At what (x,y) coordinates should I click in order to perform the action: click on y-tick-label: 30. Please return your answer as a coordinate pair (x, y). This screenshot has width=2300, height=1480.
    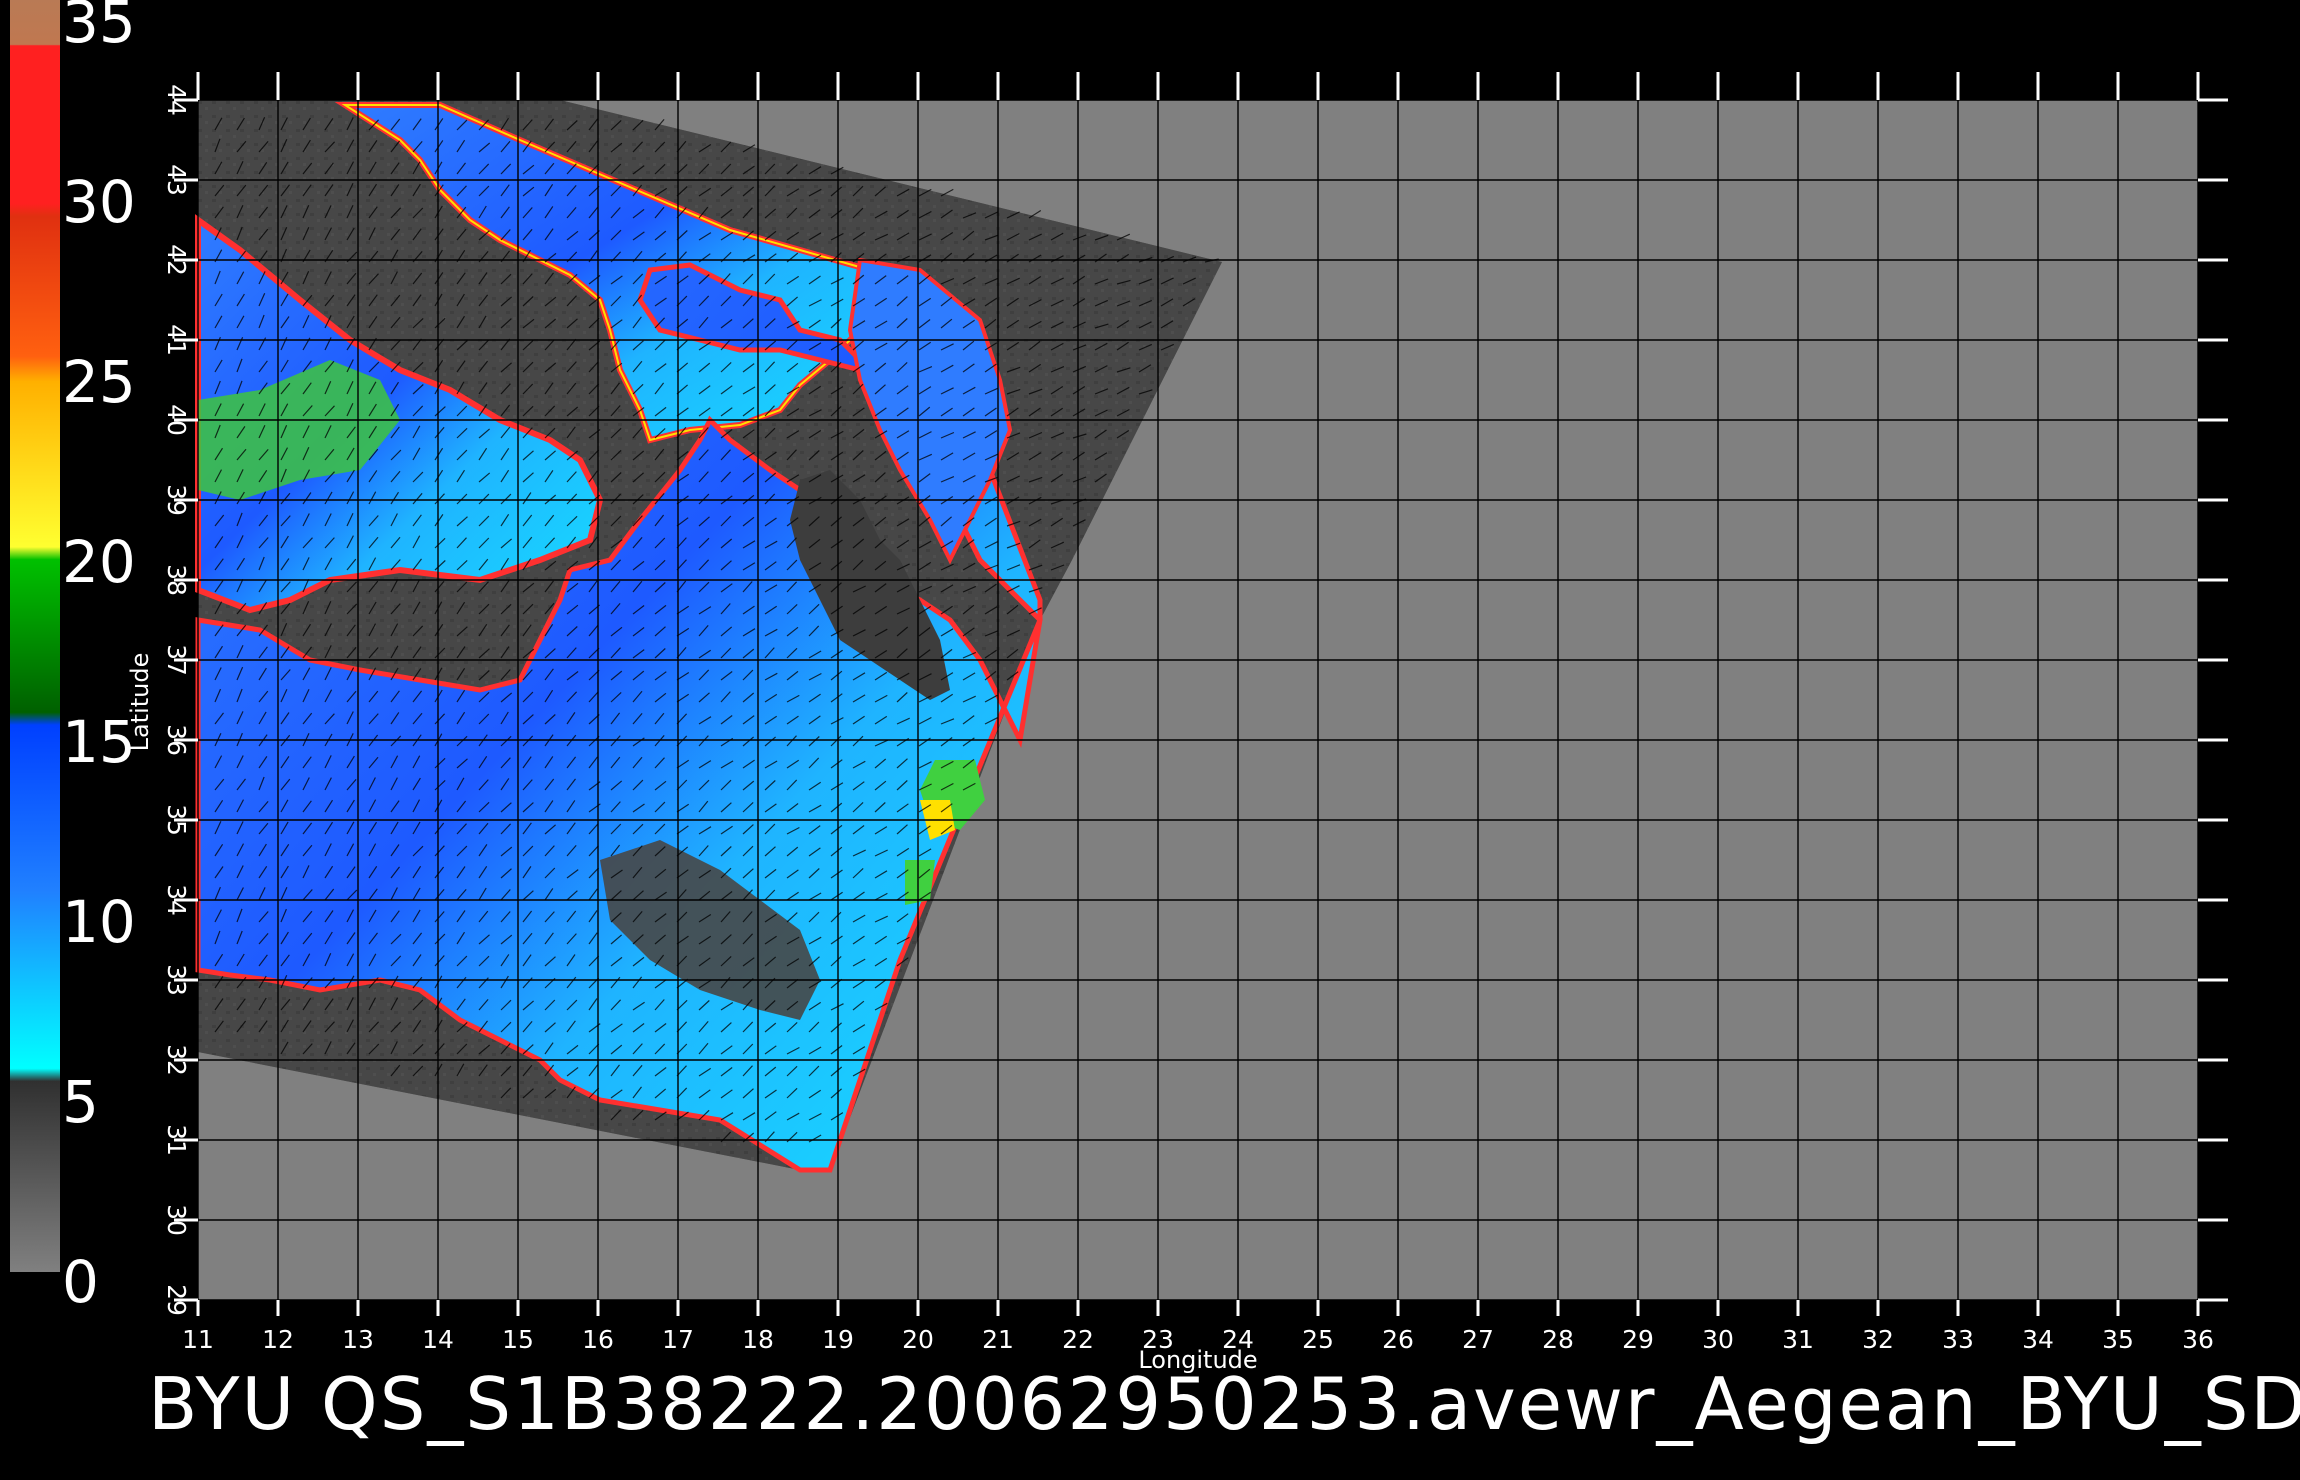
    Looking at the image, I should click on (176, 1220).